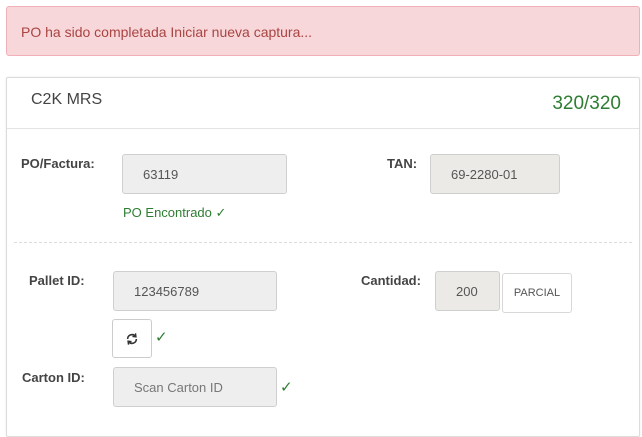  What do you see at coordinates (323, 103) in the screenshot?
I see `panel-header: C2K MRS 320/320` at bounding box center [323, 103].